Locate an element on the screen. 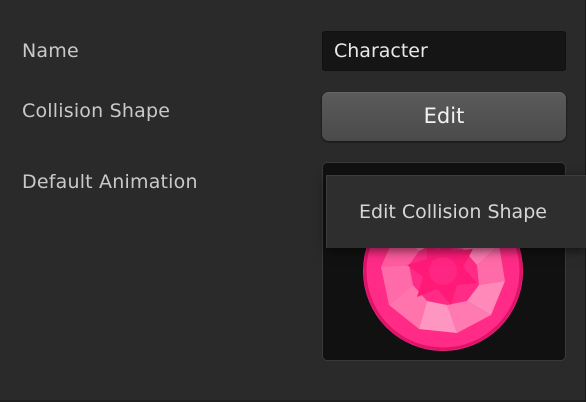 This screenshot has width=586, height=402. name-field is located at coordinates (444, 51).